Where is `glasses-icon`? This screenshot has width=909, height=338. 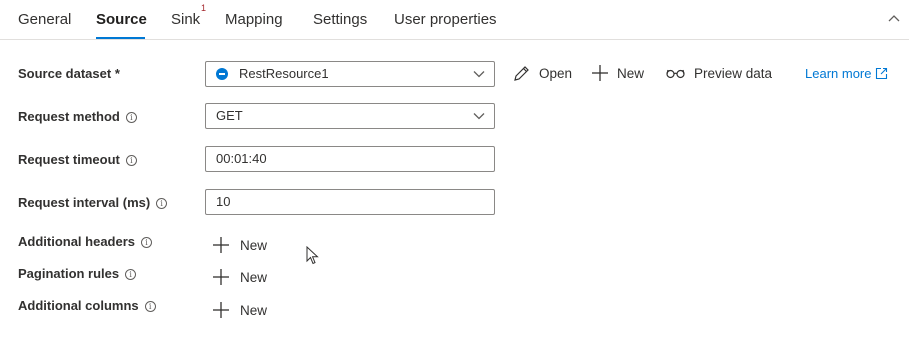 glasses-icon is located at coordinates (675, 74).